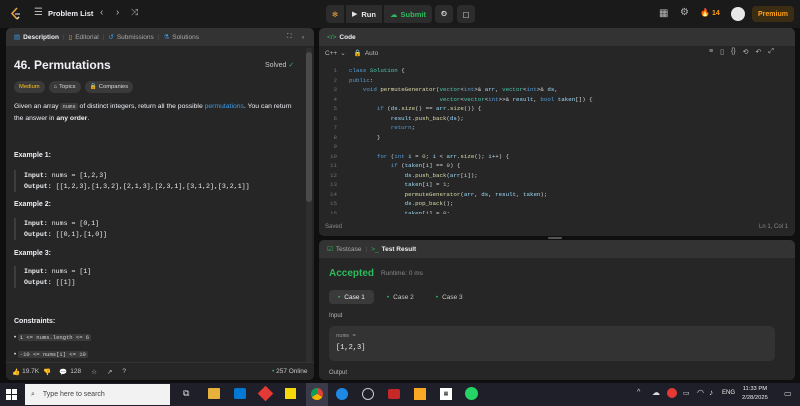 The width and height of the screenshot is (800, 406). Describe the element at coordinates (351, 297) in the screenshot. I see `case-1-tab: • Case 1` at that location.